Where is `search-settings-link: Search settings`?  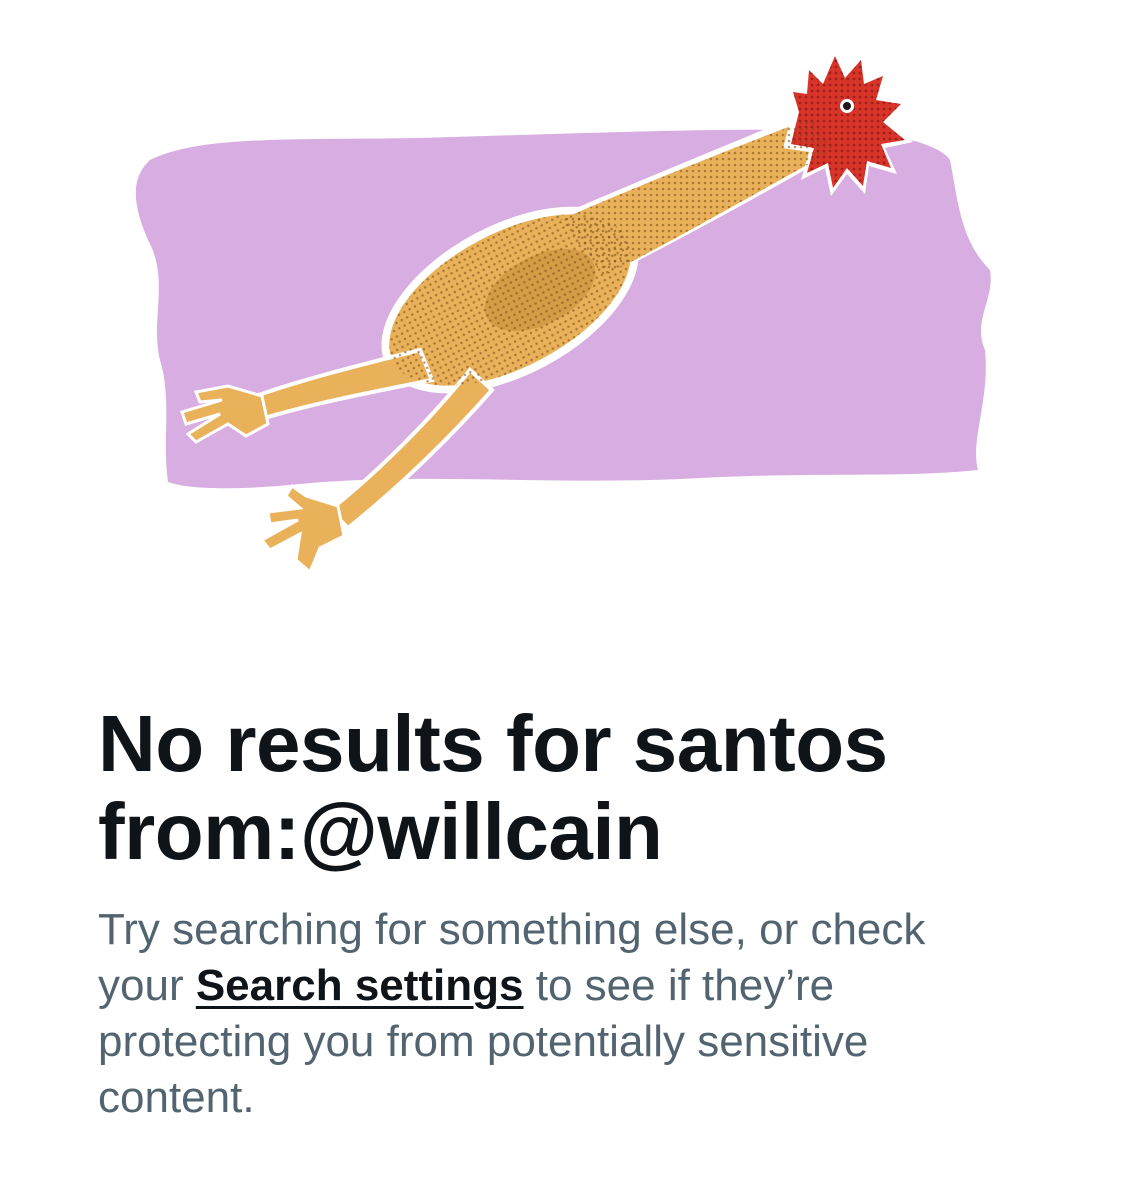 search-settings-link: Search settings is located at coordinates (360, 985).